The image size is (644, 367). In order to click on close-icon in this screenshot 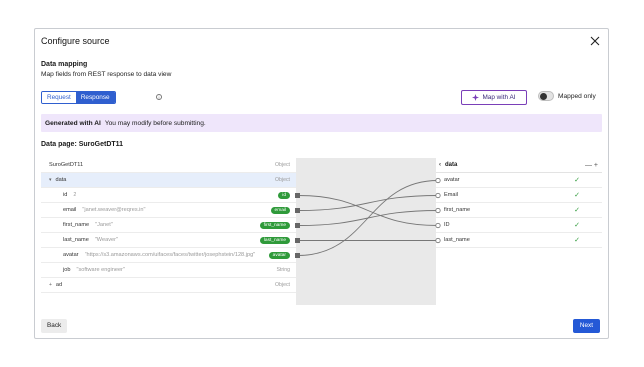, I will do `click(595, 41)`.